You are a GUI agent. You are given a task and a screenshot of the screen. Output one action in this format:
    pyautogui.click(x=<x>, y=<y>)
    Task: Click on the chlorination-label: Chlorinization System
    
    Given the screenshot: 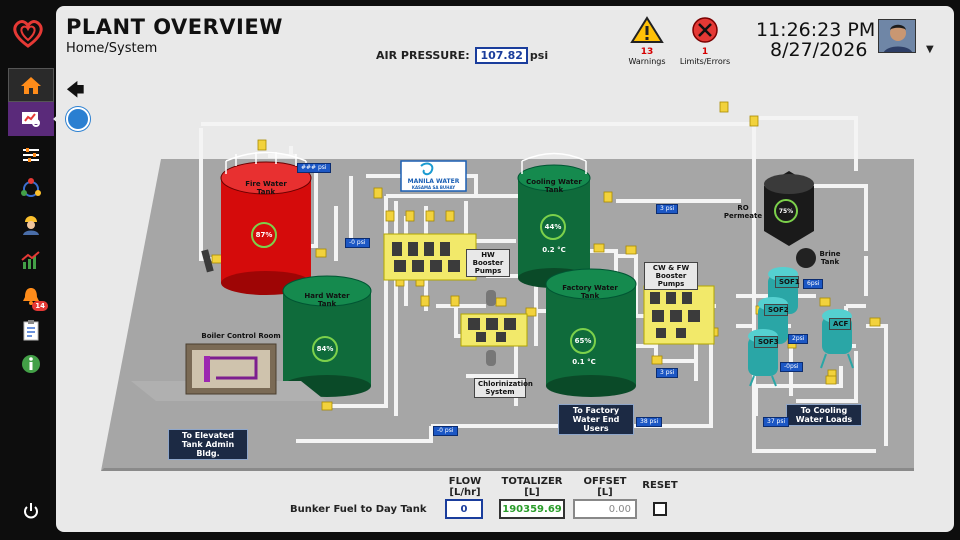 What is the action you would take?
    pyautogui.click(x=503, y=388)
    